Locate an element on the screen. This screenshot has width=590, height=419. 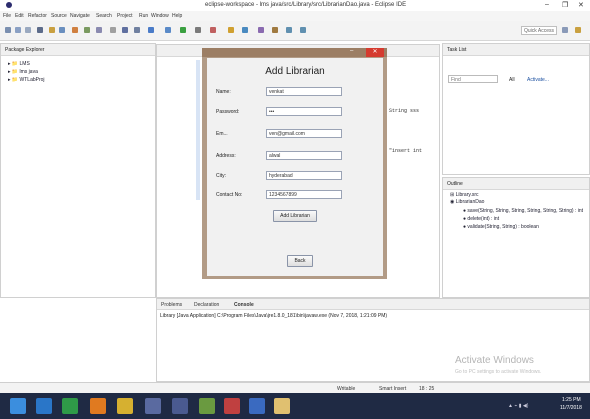
outline-item-class: ◉ LibrarianDao is located at coordinates (467, 202).